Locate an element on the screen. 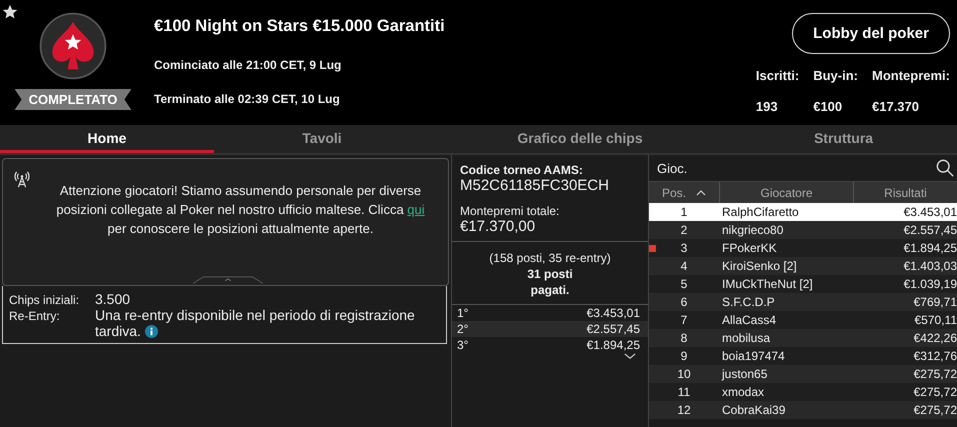 This screenshot has height=427, width=957. player-name-cell-text: AllaCass4 is located at coordinates (749, 320).